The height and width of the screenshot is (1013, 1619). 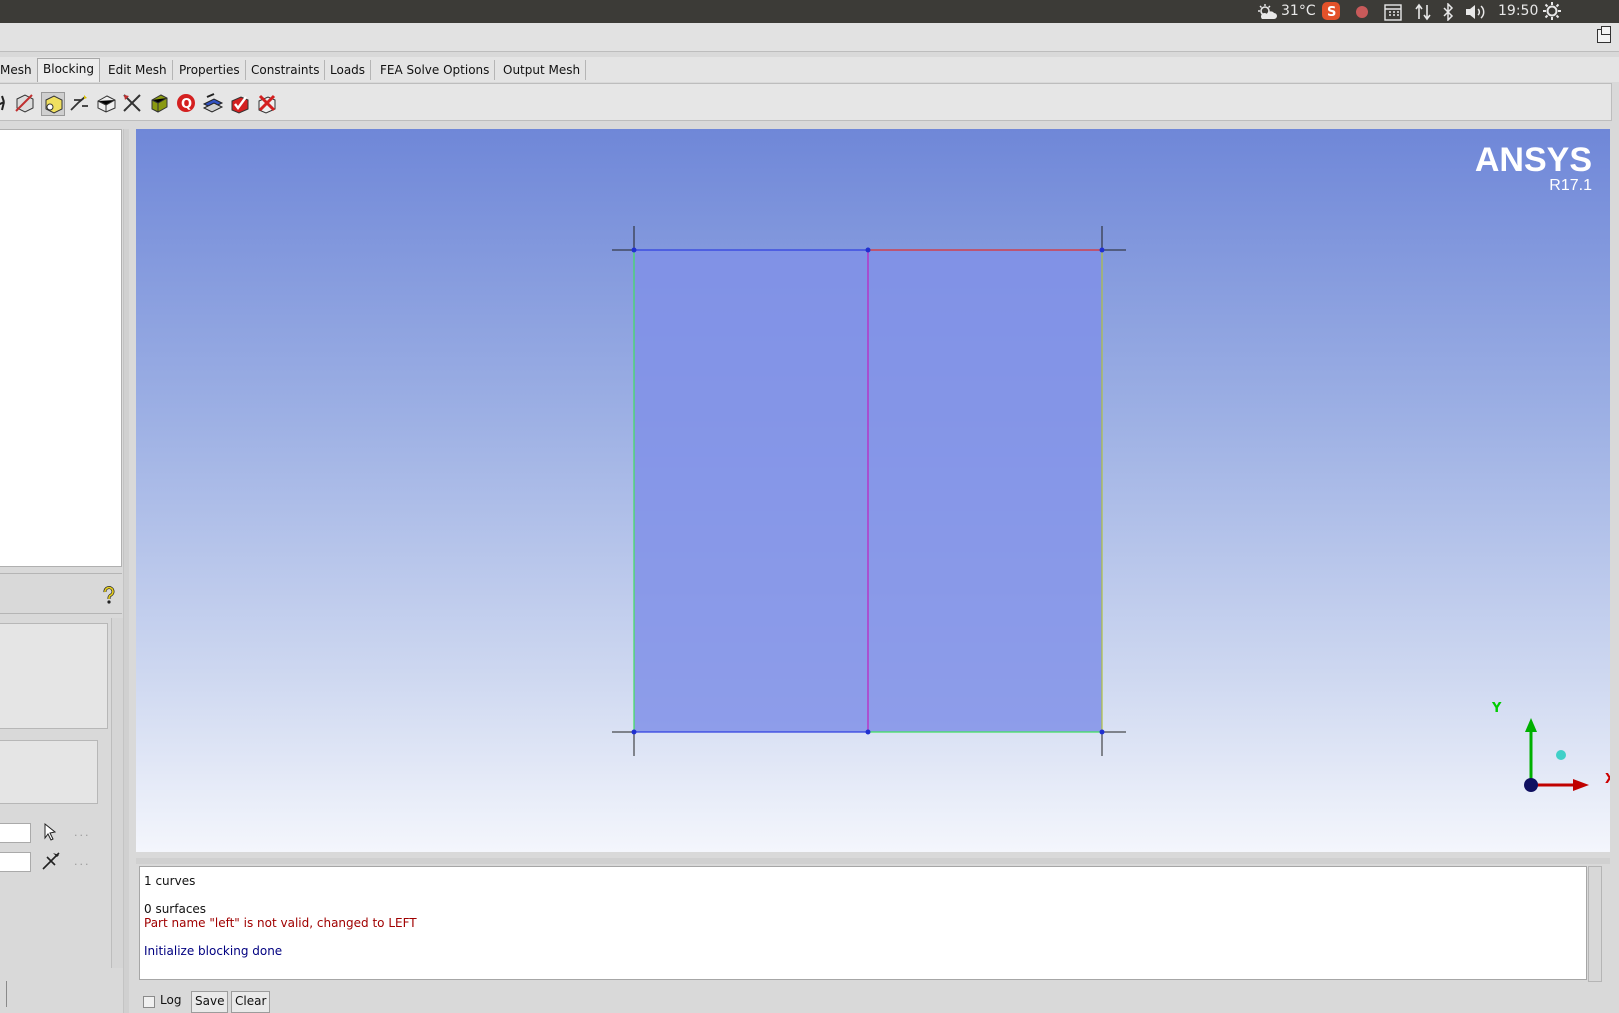 What do you see at coordinates (175, 909) in the screenshot?
I see `message-line: 0 surfaces` at bounding box center [175, 909].